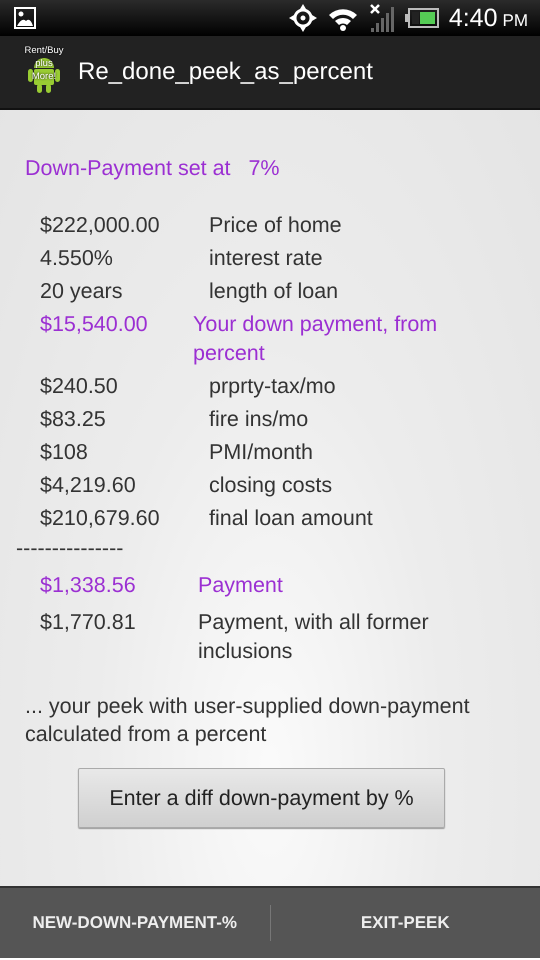  I want to click on amount-label: length of loan, so click(274, 291).